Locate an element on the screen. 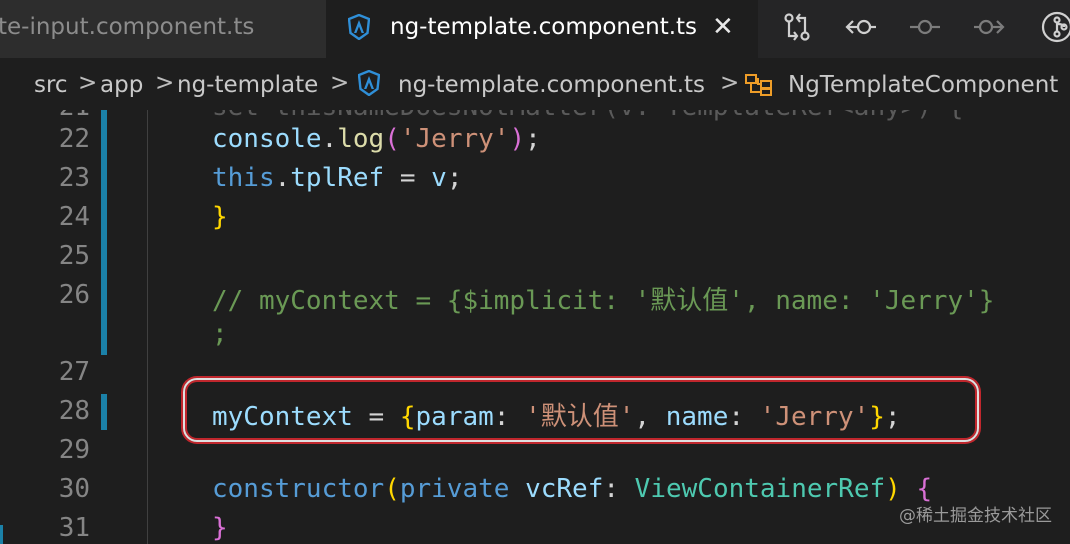  compare-changes-icon is located at coordinates (797, 27).